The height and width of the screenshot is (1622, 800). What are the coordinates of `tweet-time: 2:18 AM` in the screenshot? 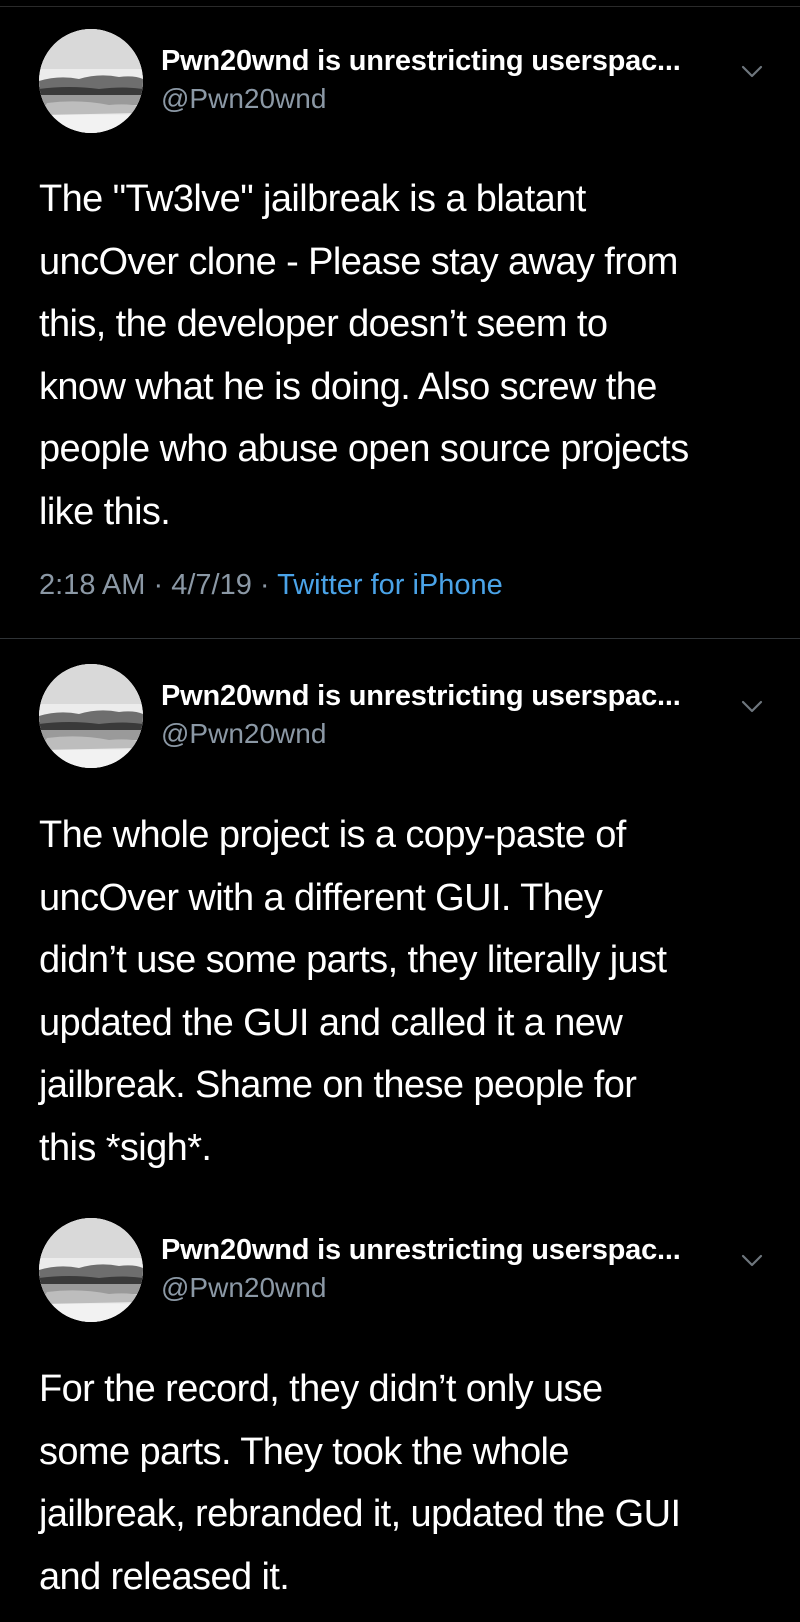 It's located at (92, 585).